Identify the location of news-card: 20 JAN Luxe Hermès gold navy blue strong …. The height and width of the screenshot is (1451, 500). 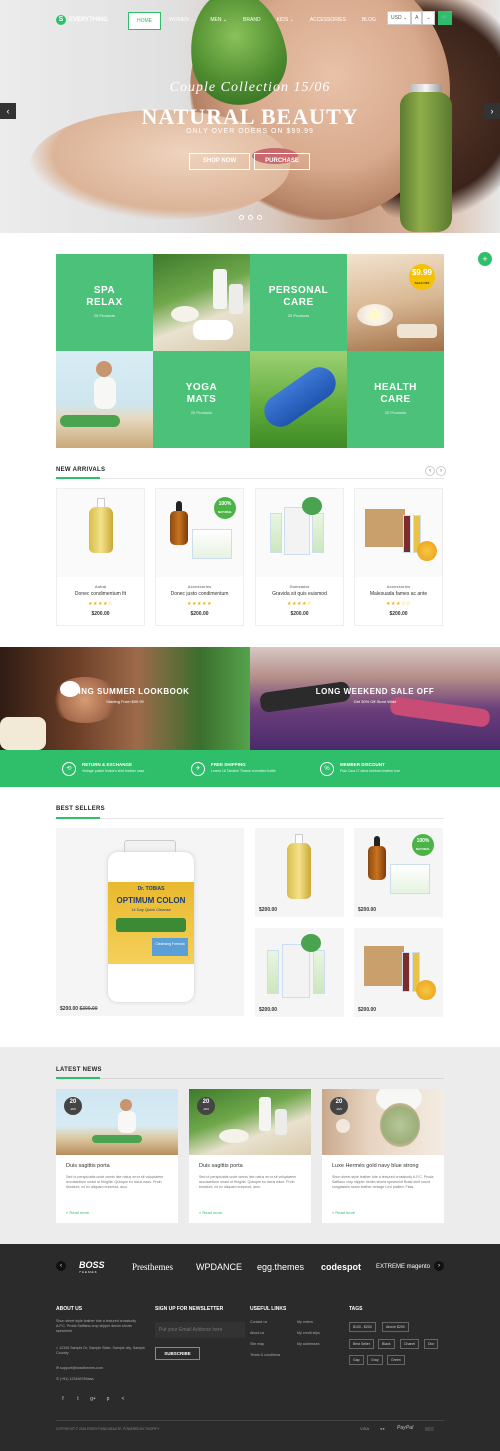
(383, 1156).